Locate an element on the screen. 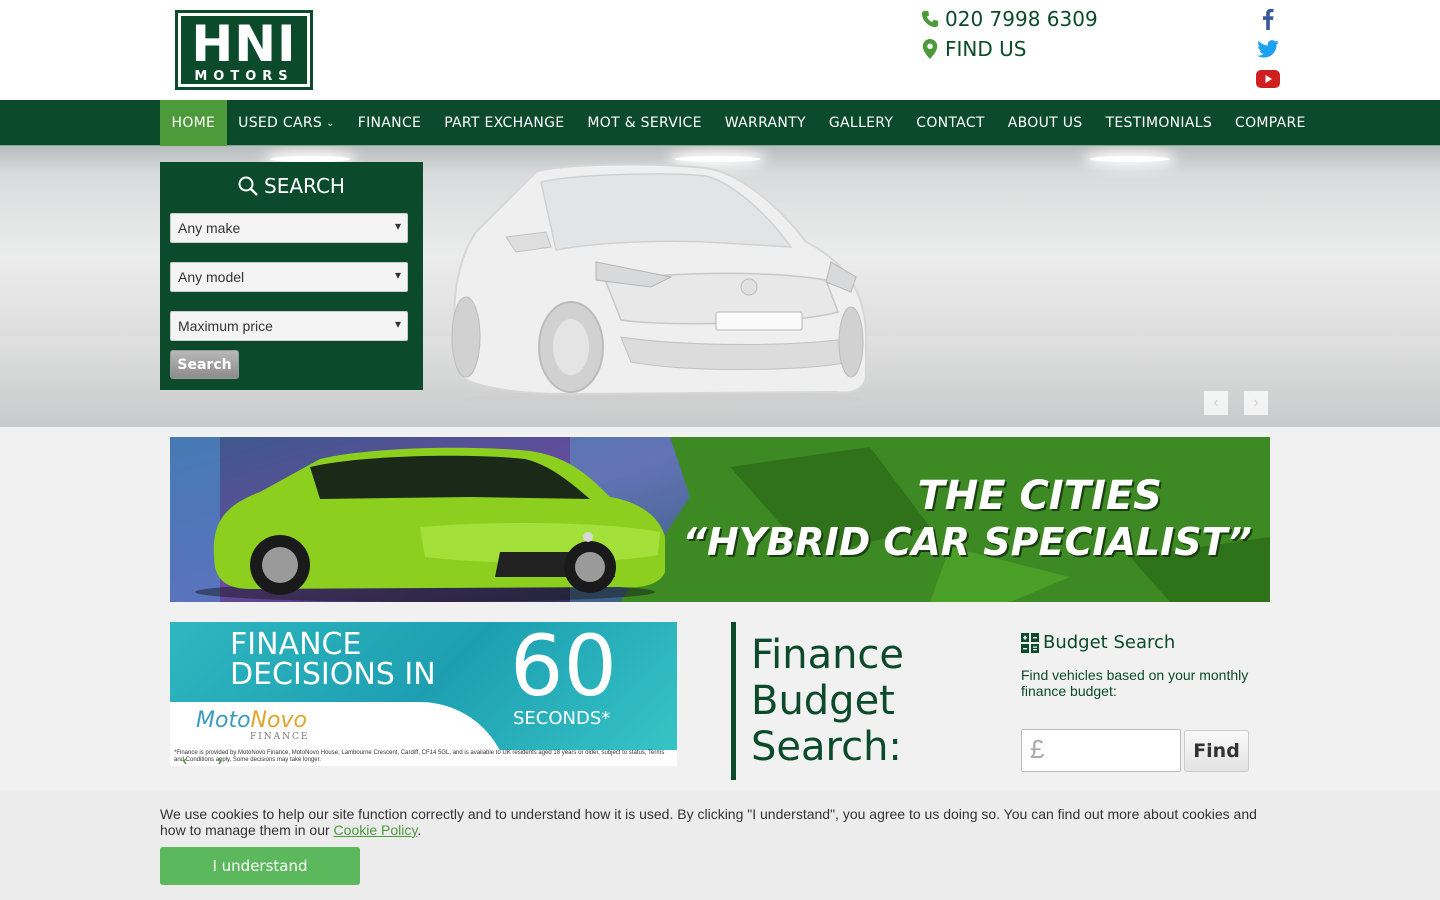  ad-headline-line-1: FINANCE is located at coordinates (296, 644).